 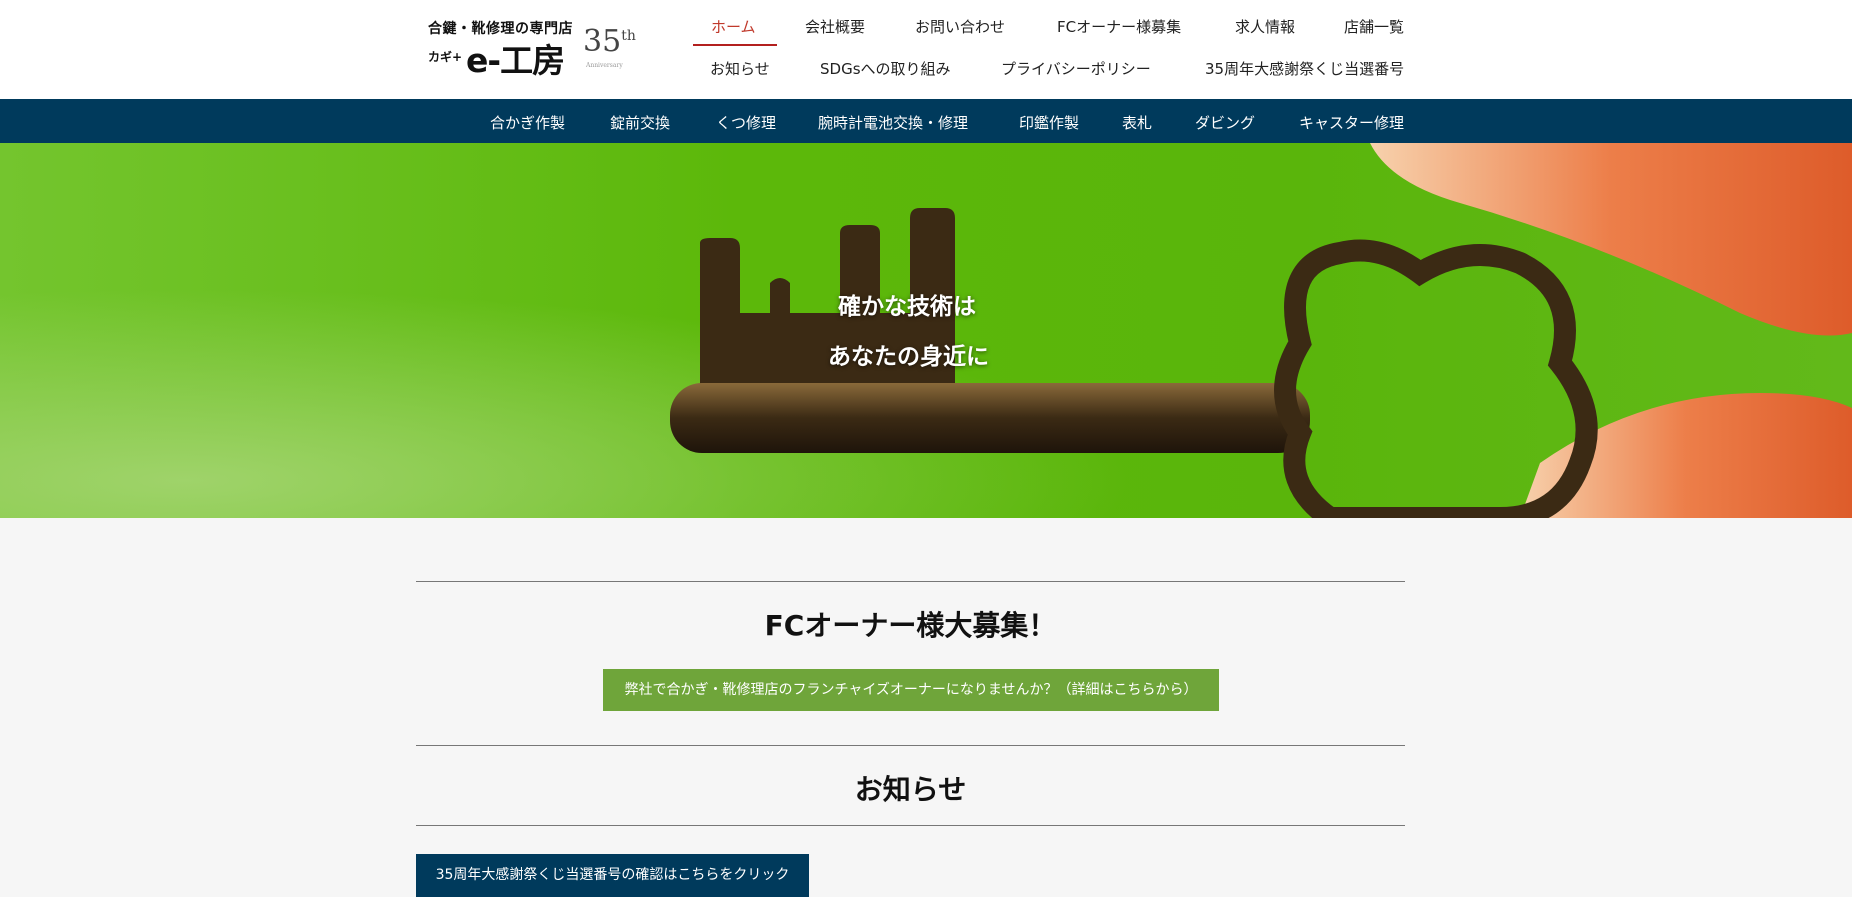 What do you see at coordinates (893, 122) in the screenshot?
I see `service-watch-battery: 腕時計電池交換・修理` at bounding box center [893, 122].